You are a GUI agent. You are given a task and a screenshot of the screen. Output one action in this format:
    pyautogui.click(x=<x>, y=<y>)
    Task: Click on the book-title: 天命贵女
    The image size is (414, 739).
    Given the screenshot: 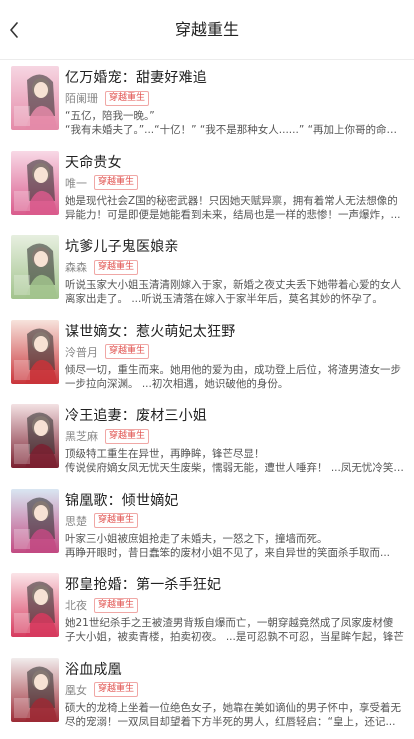 What is the action you would take?
    pyautogui.click(x=93, y=162)
    